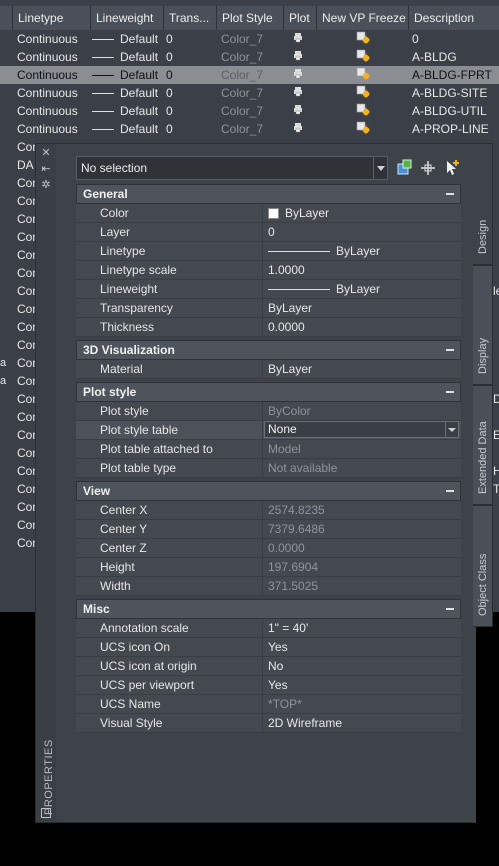 This screenshot has width=499, height=866. I want to click on palette-title-strip: ✕ ⇤ ✲ PROPERTIES, so click(46, 483).